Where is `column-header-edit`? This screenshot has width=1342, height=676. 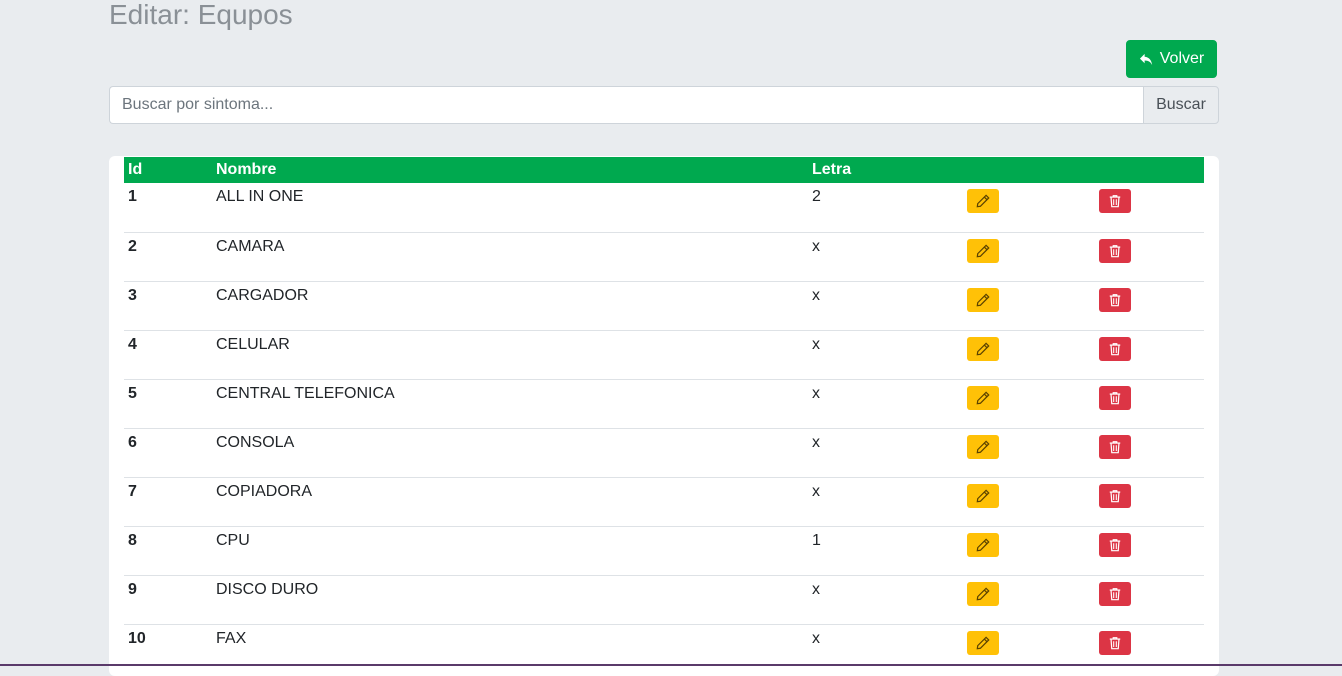
column-header-edit is located at coordinates (1025, 170).